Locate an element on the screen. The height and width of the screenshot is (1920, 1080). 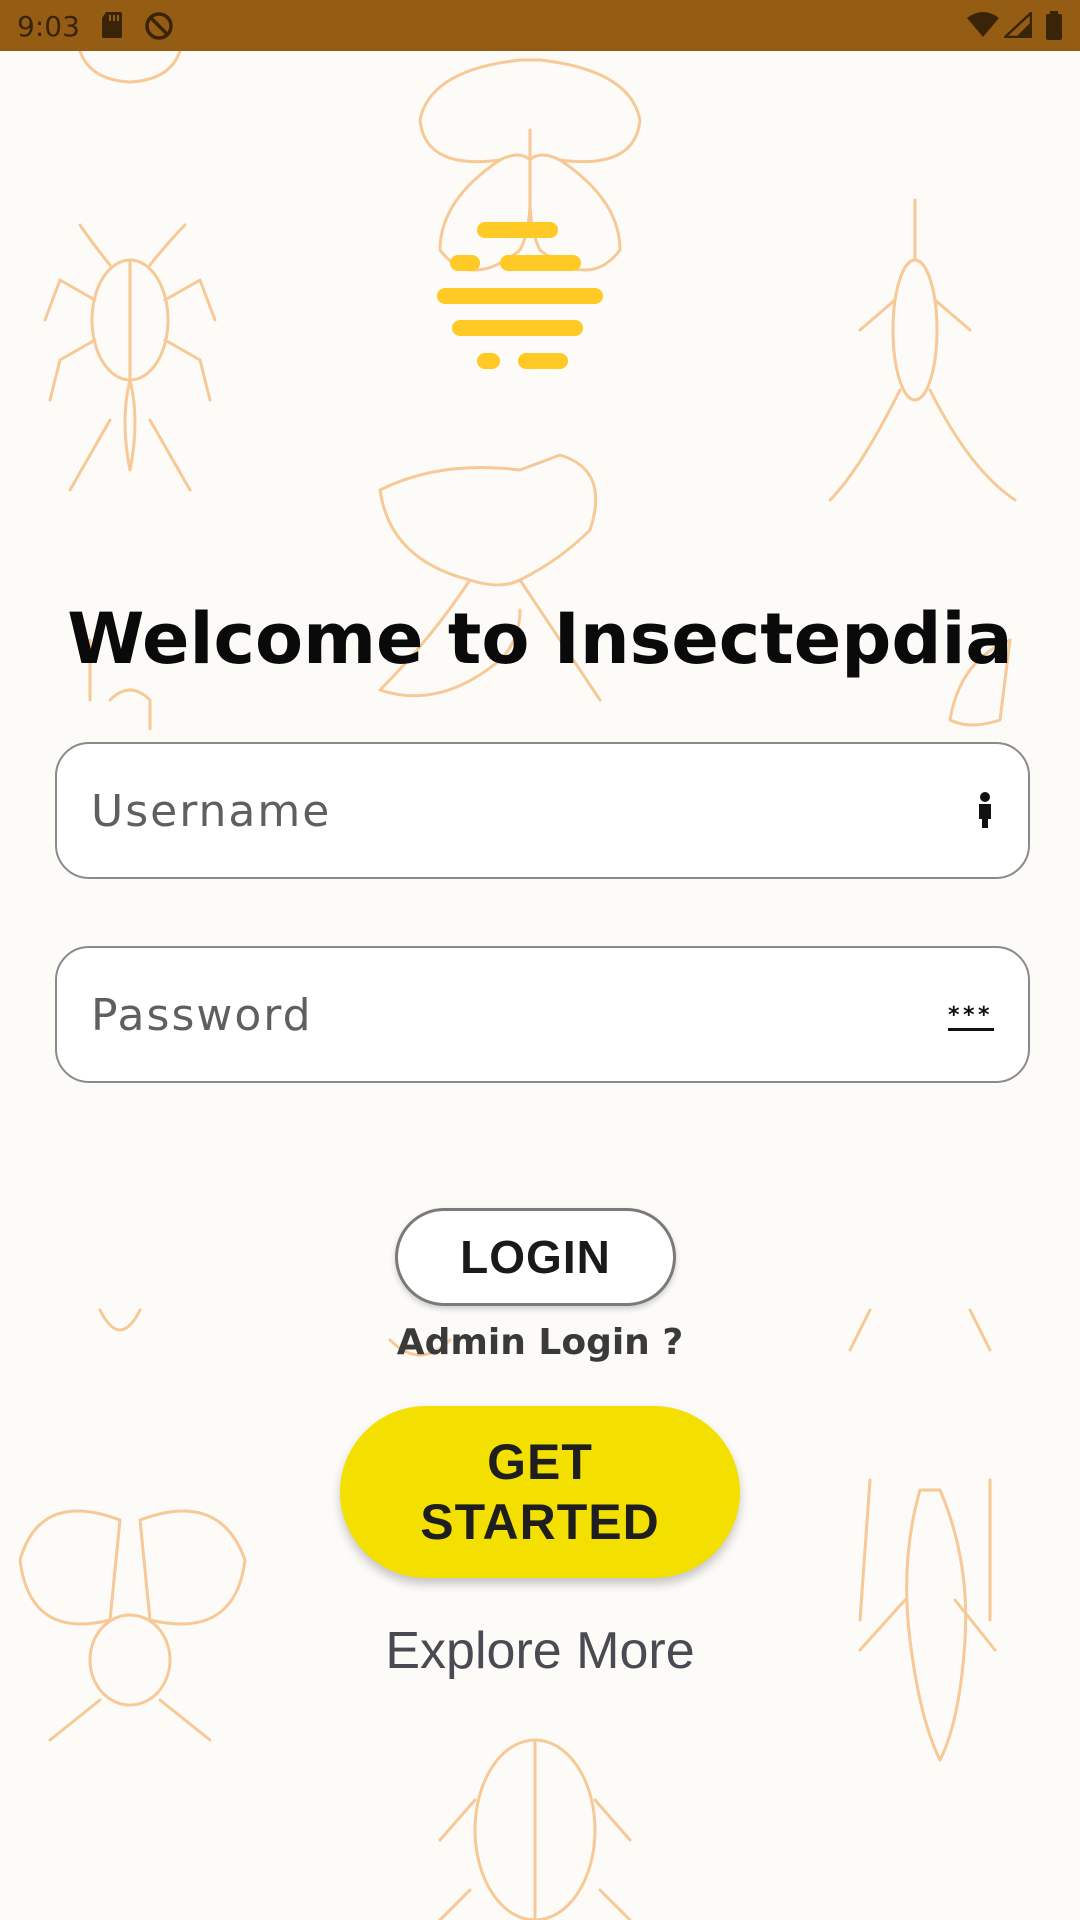
welcome-title: Welcome to Insectepdia is located at coordinates (540, 639).